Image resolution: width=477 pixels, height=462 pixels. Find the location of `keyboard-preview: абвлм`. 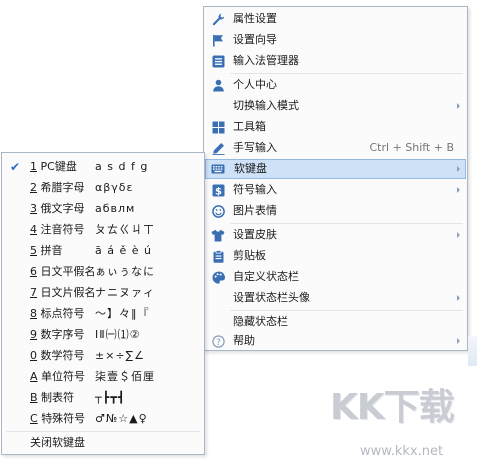

keyboard-preview: абвлм is located at coordinates (115, 208).